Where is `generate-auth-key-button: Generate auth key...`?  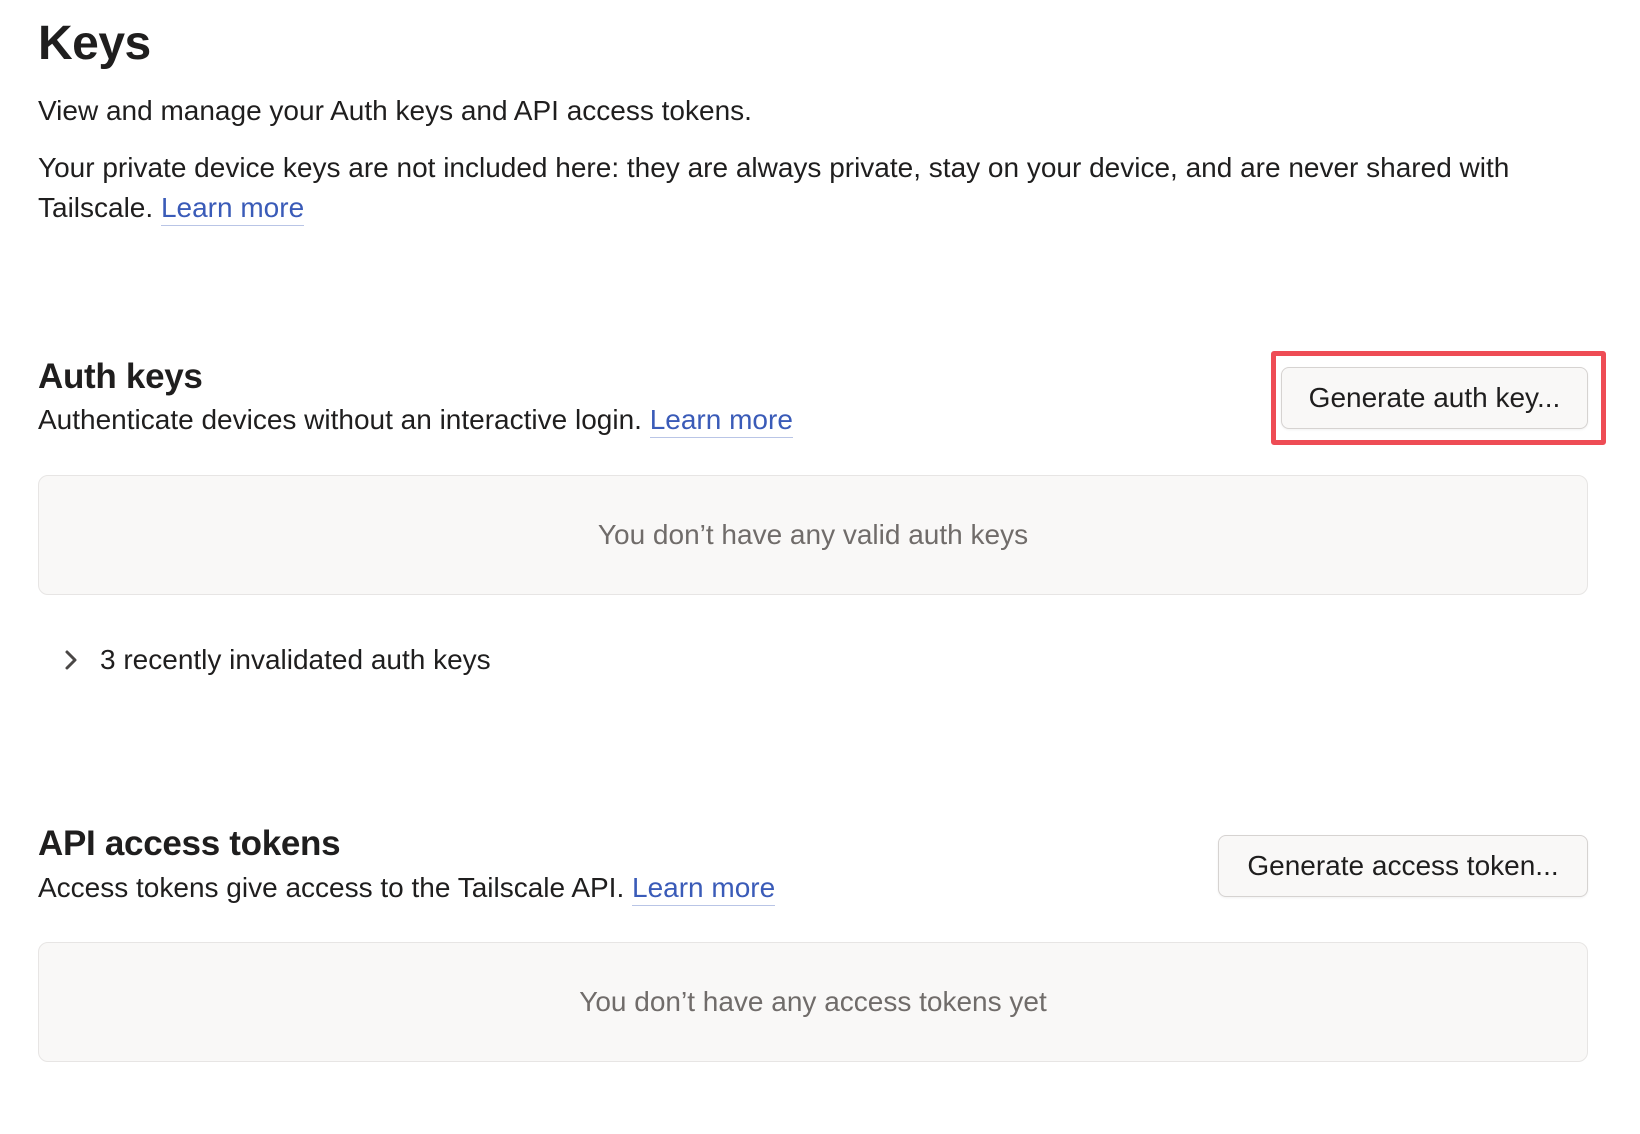 generate-auth-key-button: Generate auth key... is located at coordinates (1434, 398).